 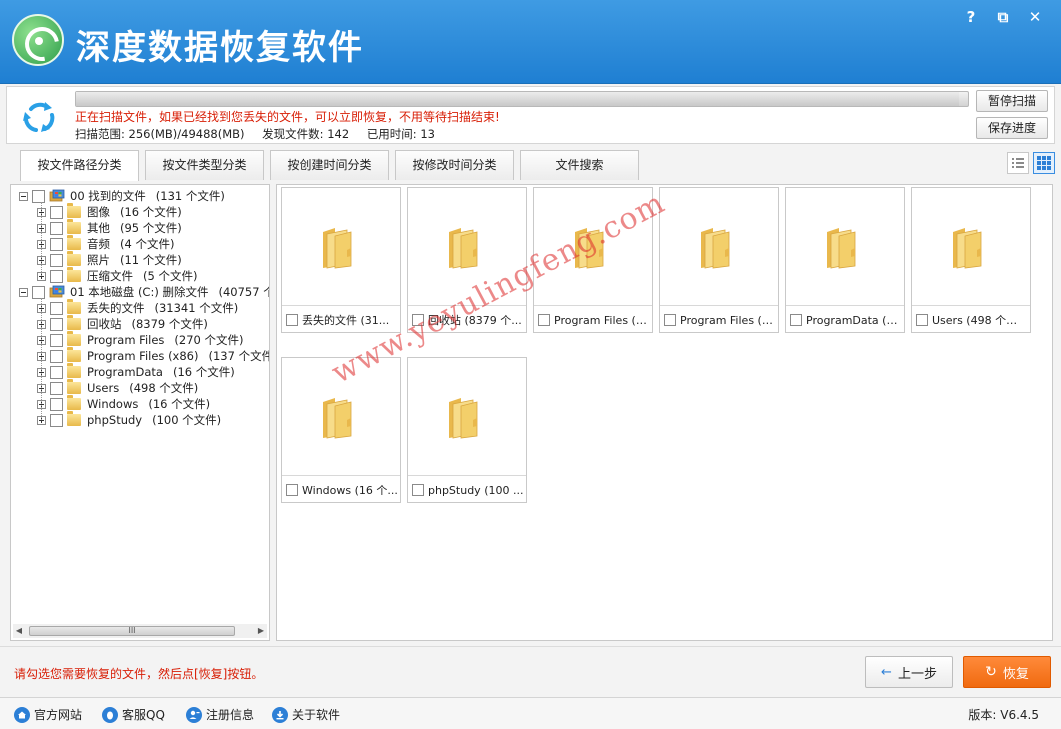 What do you see at coordinates (109, 211) in the screenshot?
I see `tree-node-folder: 图像 (16 个文件)` at bounding box center [109, 211].